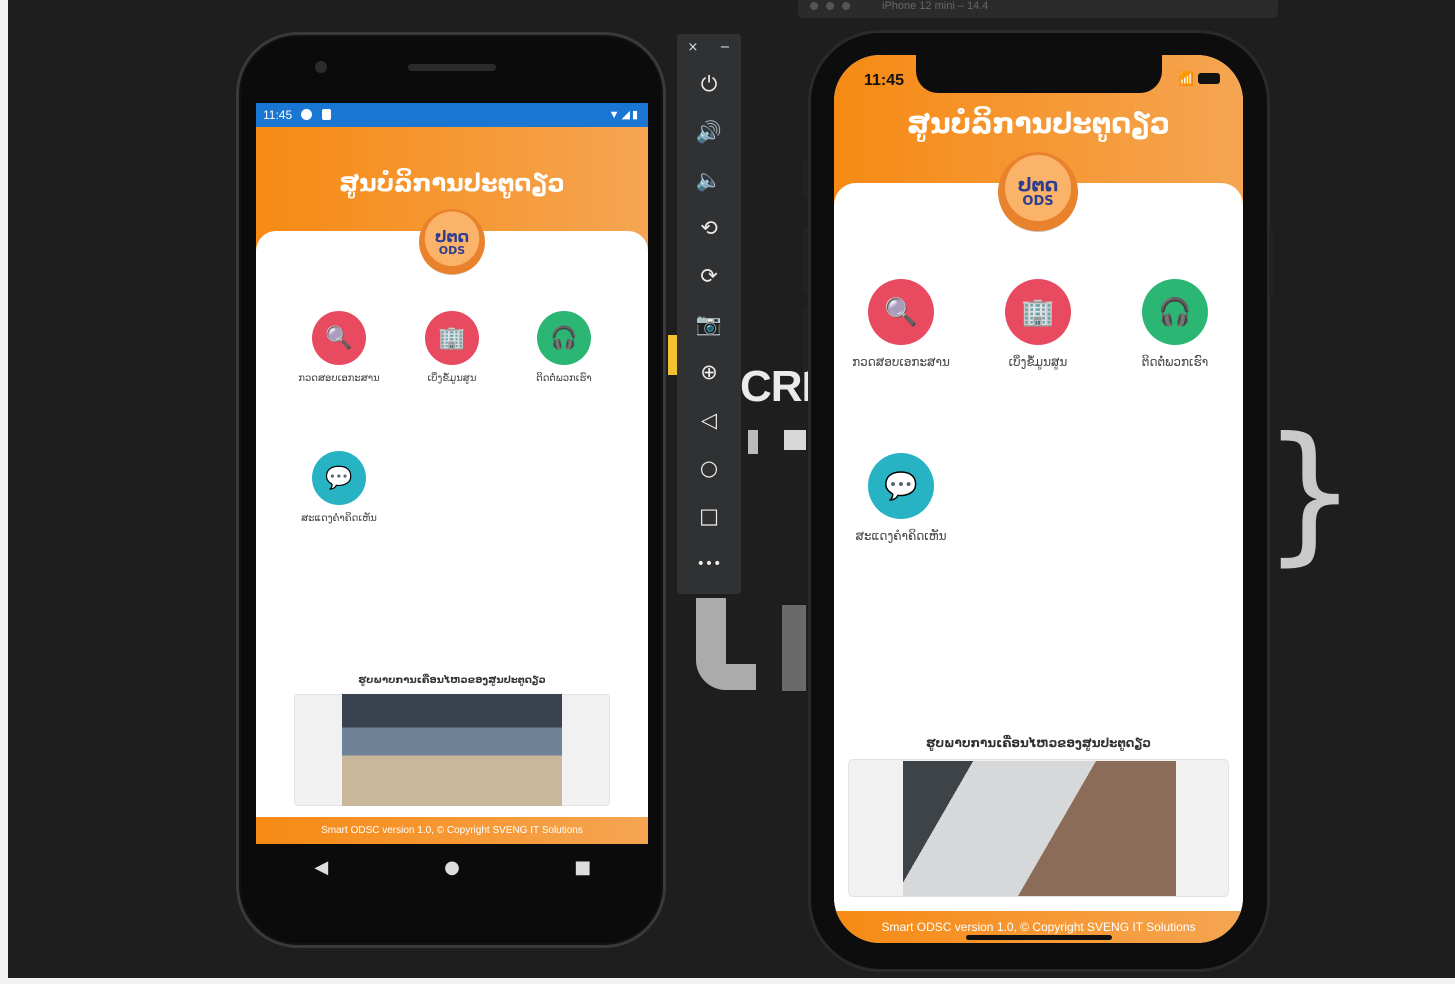 The height and width of the screenshot is (984, 1455). What do you see at coordinates (452, 115) in the screenshot?
I see `android-status-bar: 11:45 ▼◢▮` at bounding box center [452, 115].